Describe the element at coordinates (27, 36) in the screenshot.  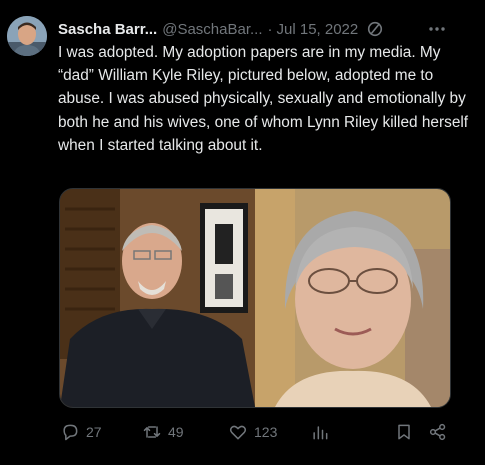
I see `avatar` at that location.